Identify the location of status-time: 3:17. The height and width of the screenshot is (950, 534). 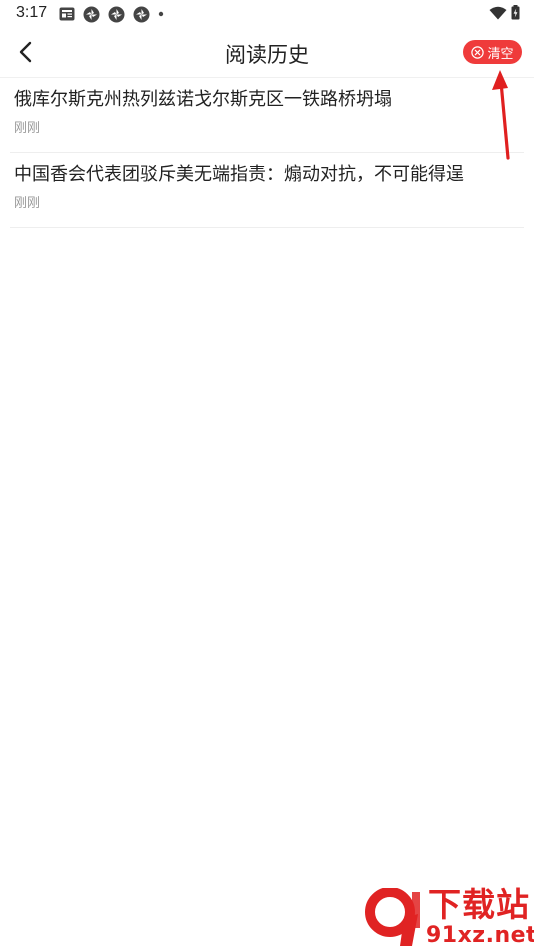
(32, 12).